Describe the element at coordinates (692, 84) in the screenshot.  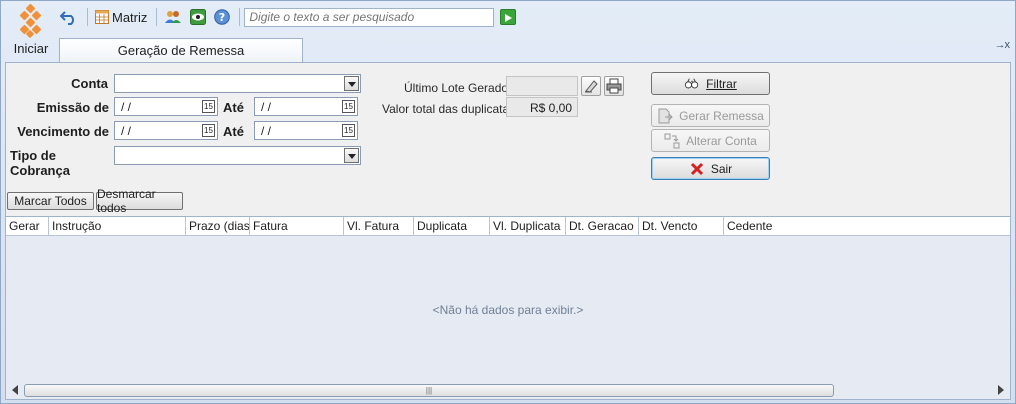
I see `filter-icon` at that location.